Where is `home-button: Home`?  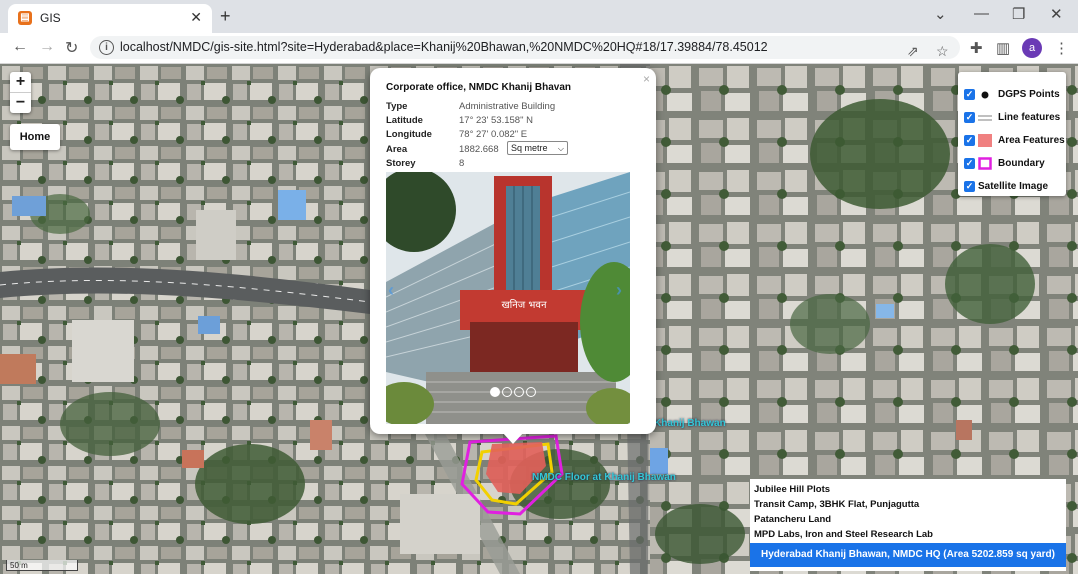
home-button: Home is located at coordinates (35, 137).